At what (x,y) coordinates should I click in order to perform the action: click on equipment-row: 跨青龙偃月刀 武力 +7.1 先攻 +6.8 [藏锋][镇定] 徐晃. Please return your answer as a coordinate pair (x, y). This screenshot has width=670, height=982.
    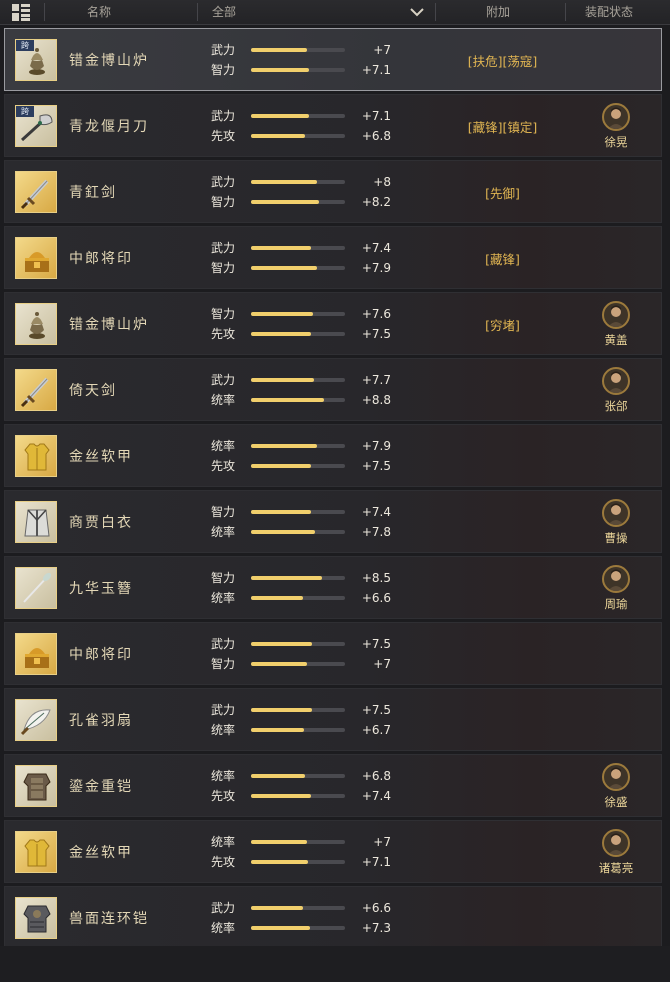
    Looking at the image, I should click on (333, 125).